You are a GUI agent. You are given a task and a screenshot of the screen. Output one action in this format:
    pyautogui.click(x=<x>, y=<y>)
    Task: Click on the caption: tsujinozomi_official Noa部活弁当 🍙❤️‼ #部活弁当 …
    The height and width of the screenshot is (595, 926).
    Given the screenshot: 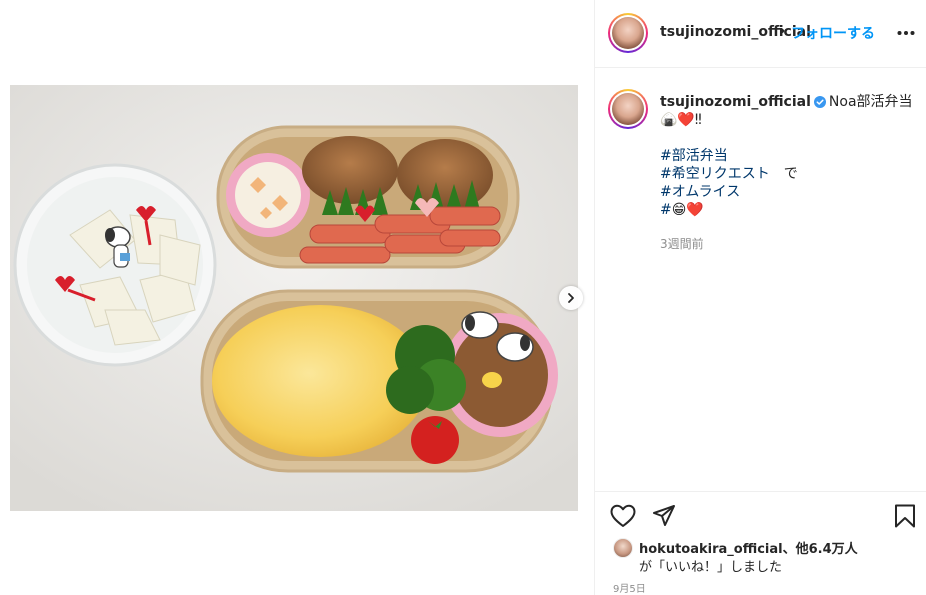 What is the action you would take?
    pyautogui.click(x=787, y=156)
    